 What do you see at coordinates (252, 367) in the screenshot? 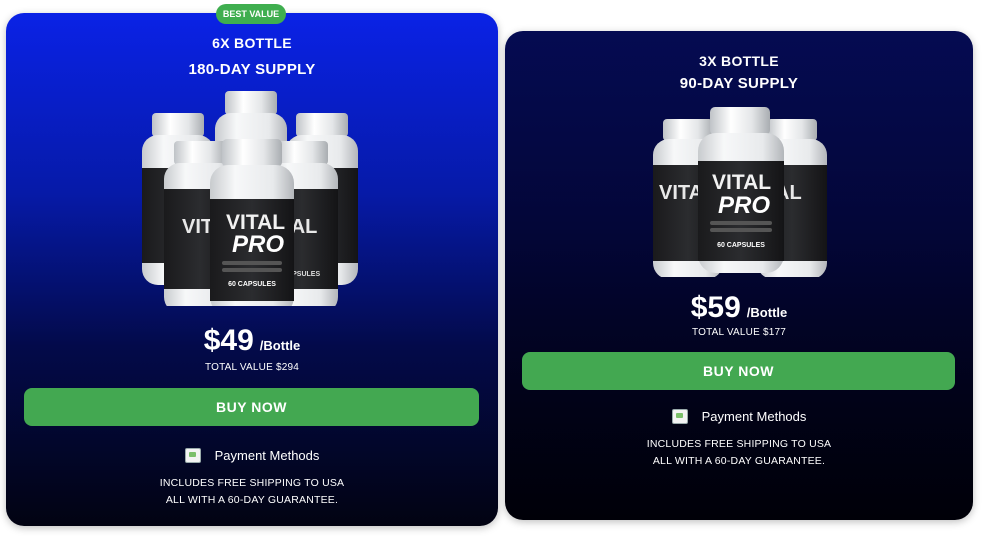
I see `total-value: TOTAL VALUE $294` at bounding box center [252, 367].